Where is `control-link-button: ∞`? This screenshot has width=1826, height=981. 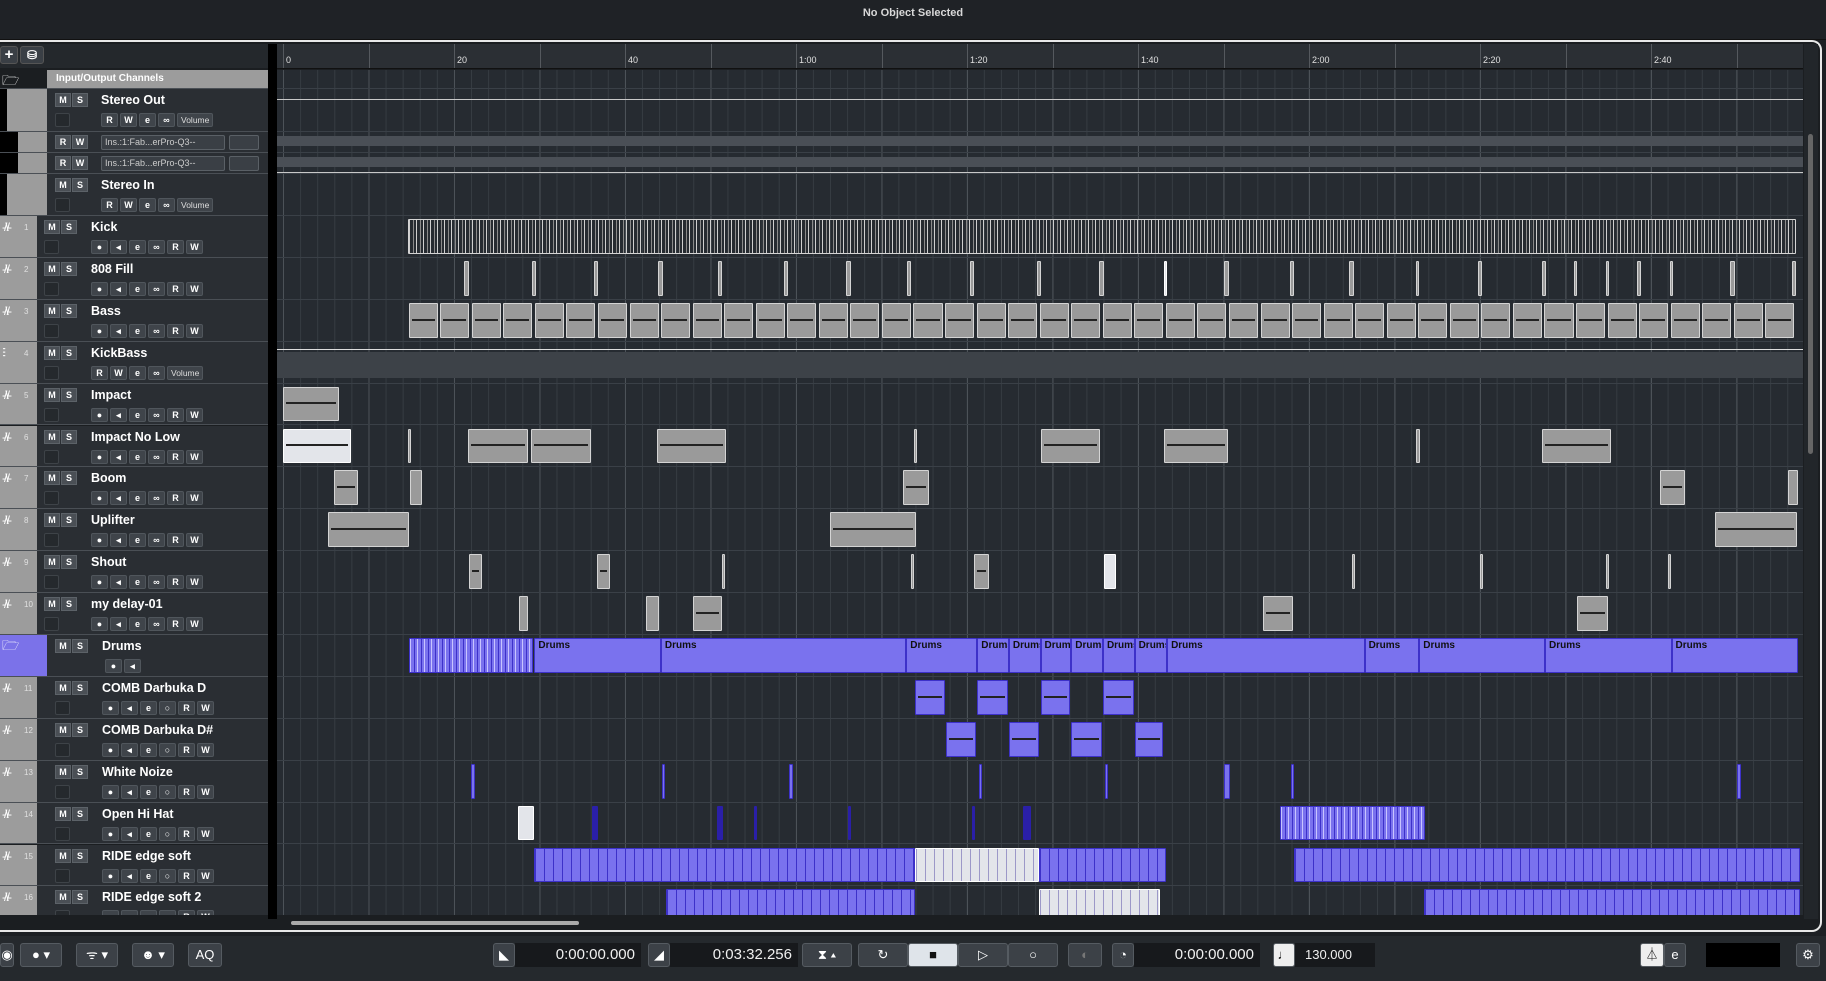 control-link-button: ∞ is located at coordinates (166, 205).